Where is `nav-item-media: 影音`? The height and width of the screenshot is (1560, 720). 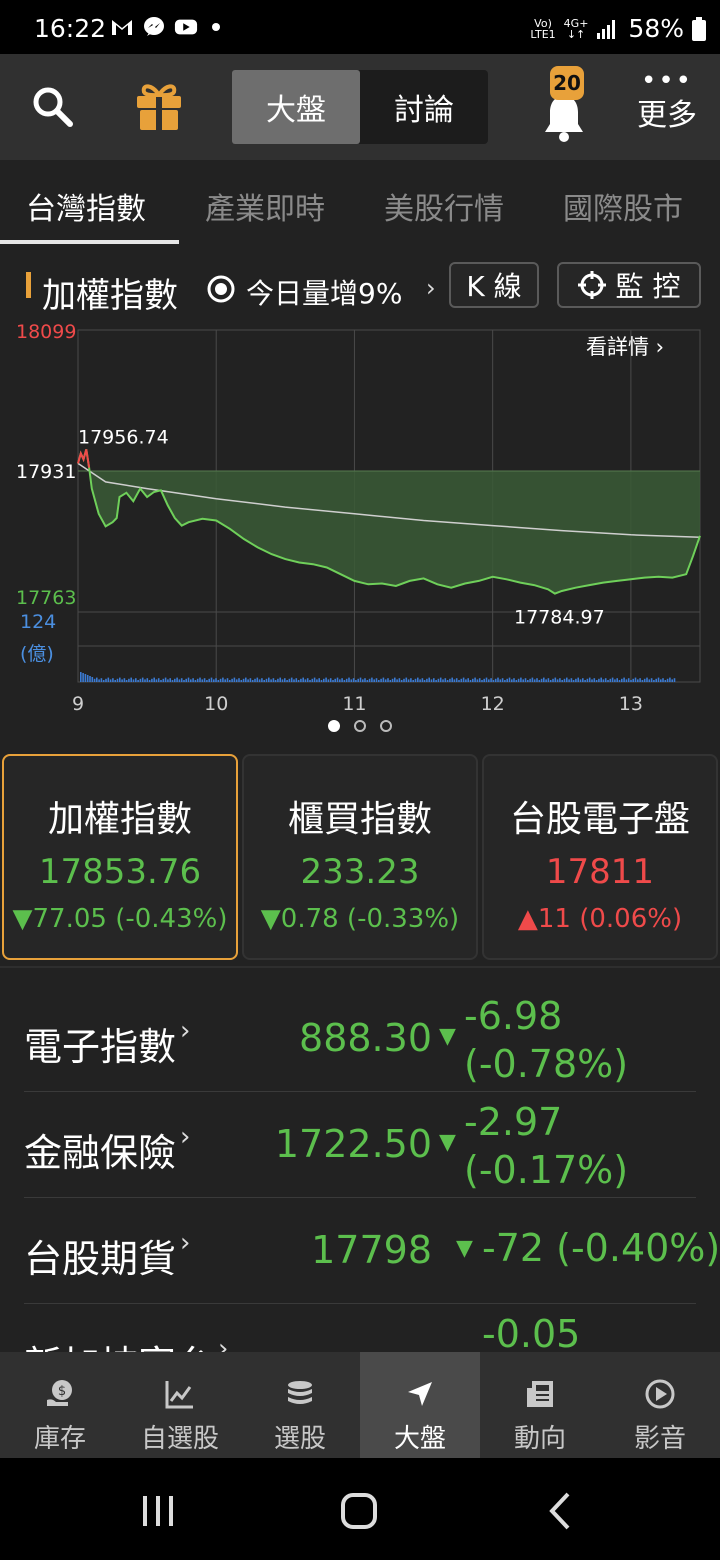 nav-item-media: 影音 is located at coordinates (660, 1405).